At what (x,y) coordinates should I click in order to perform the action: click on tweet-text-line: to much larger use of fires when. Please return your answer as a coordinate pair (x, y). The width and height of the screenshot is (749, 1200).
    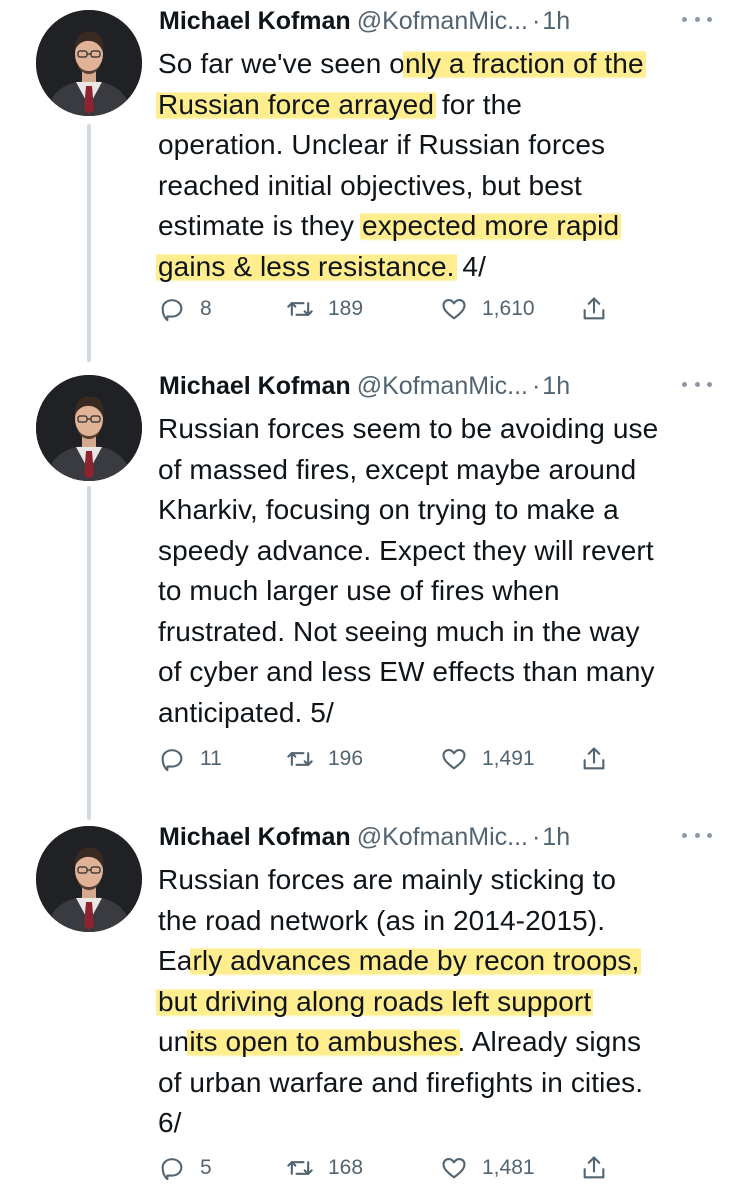
    Looking at the image, I should click on (445, 591).